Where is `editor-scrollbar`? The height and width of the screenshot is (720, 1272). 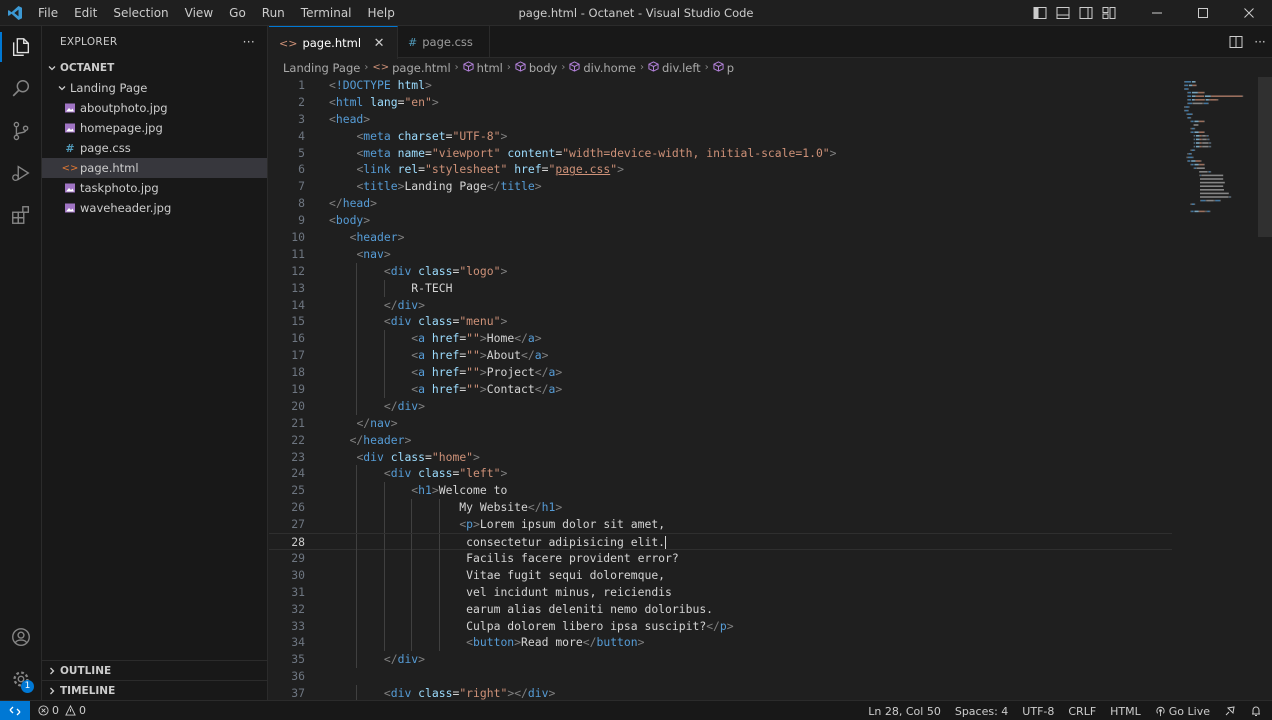 editor-scrollbar is located at coordinates (1265, 388).